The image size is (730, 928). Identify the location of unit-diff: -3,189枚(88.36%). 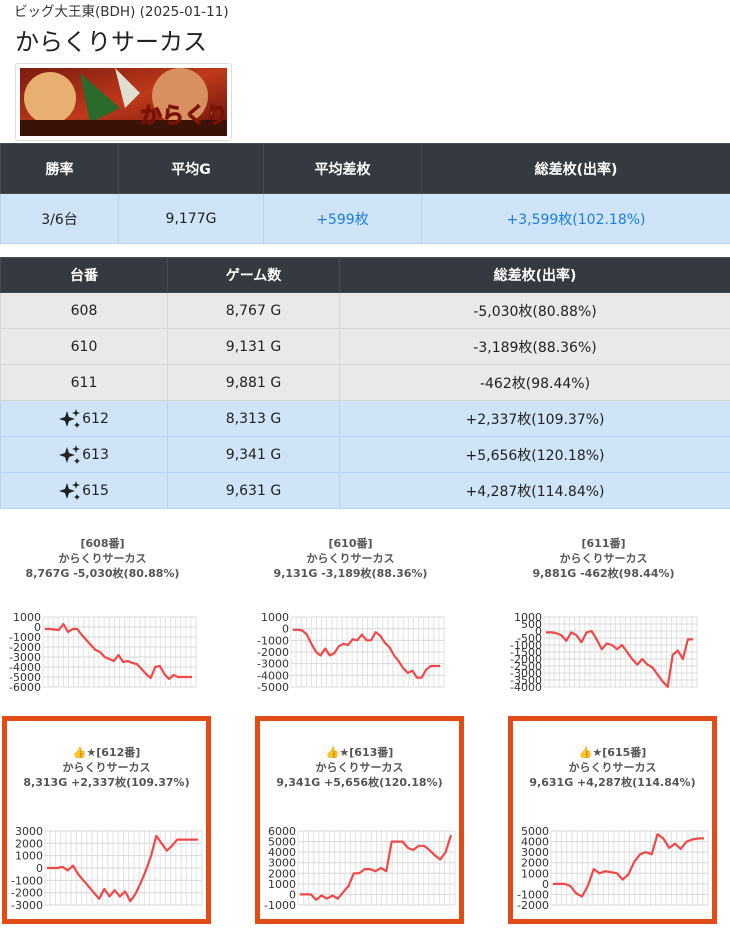
(534, 346).